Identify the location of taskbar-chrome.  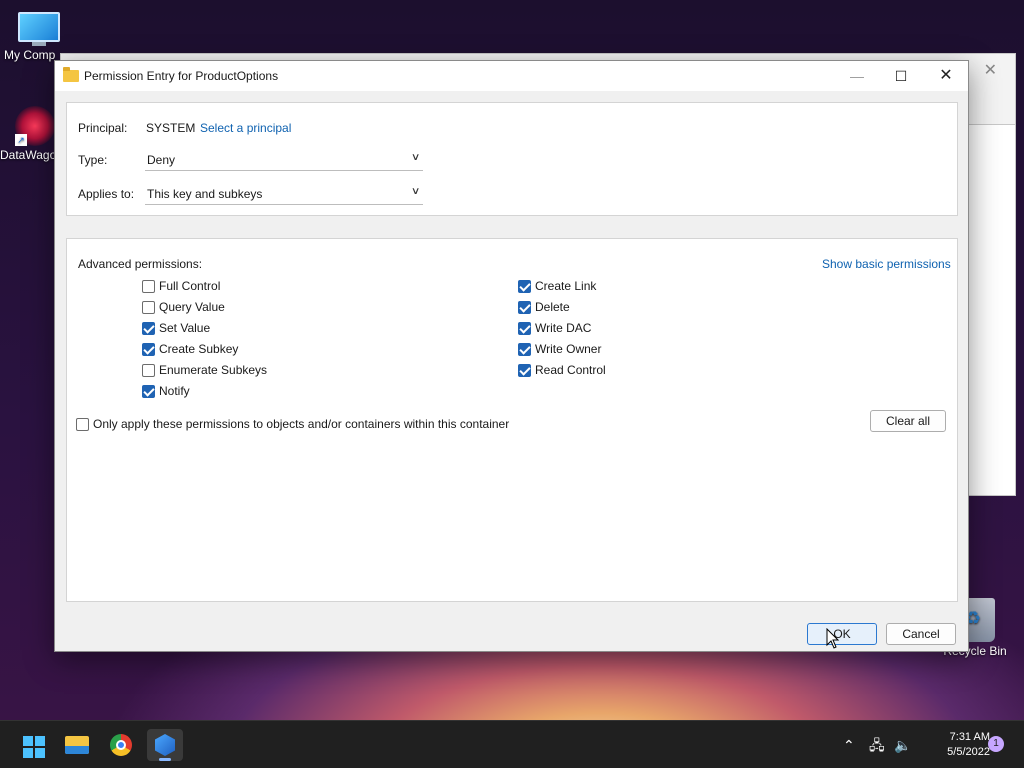
(121, 745).